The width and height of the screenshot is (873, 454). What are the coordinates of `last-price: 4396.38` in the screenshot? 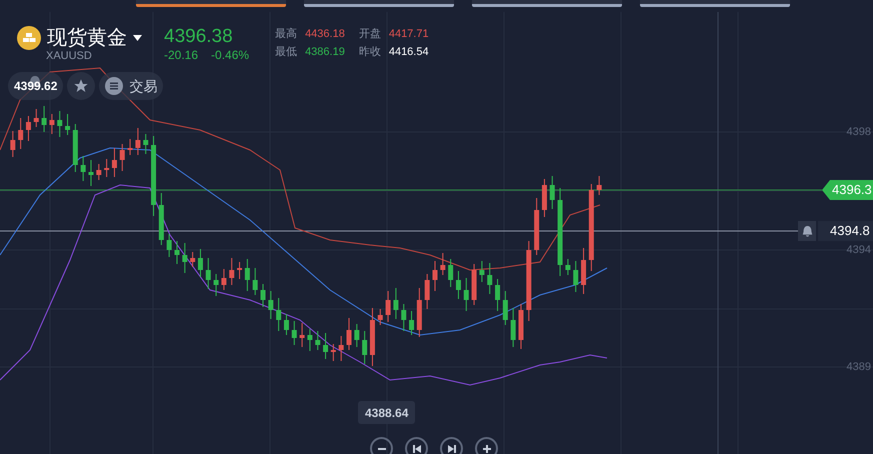 It's located at (199, 37).